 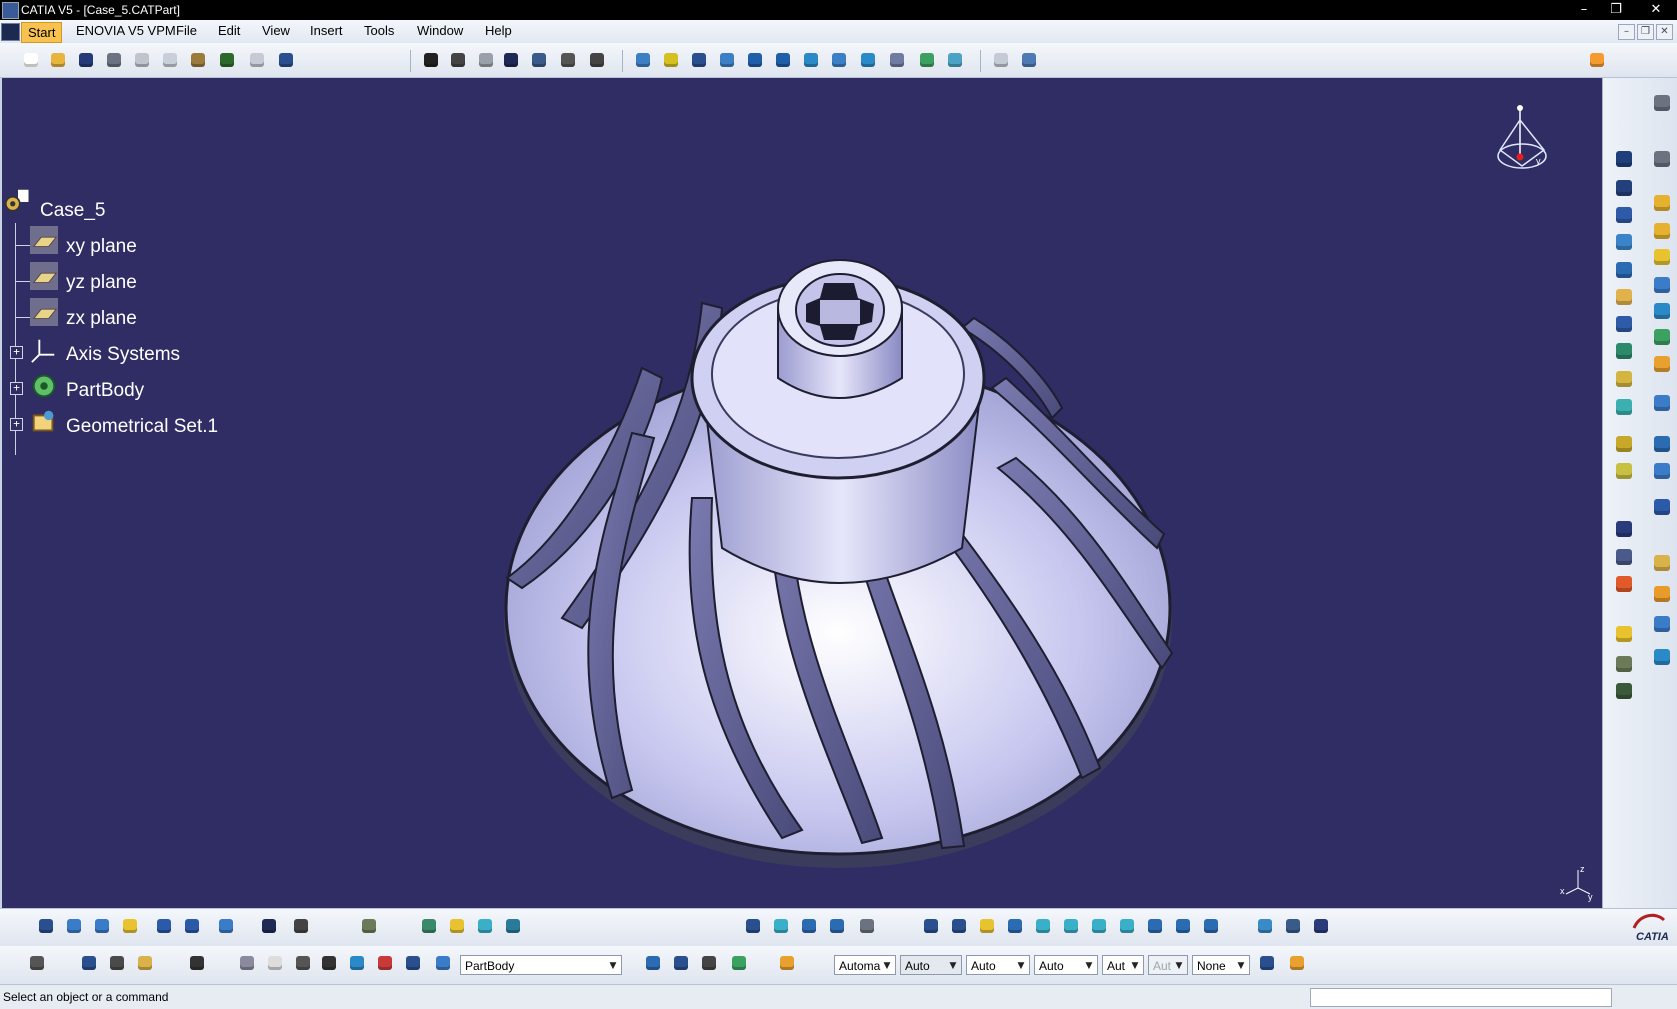 What do you see at coordinates (286, 60) in the screenshot?
I see `whats-this-icon` at bounding box center [286, 60].